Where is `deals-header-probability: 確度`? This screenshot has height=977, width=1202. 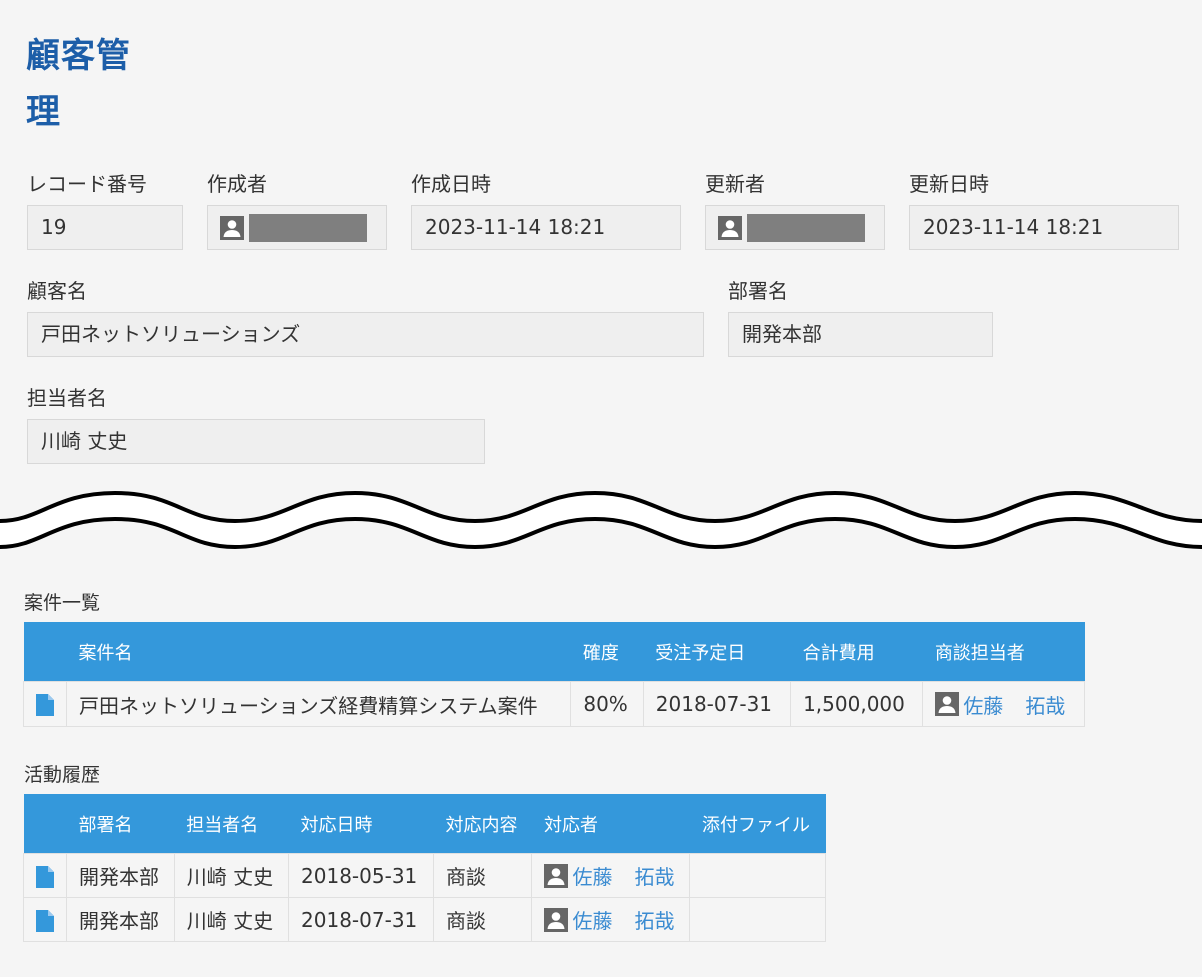
deals-header-probability: 確度 is located at coordinates (607, 652).